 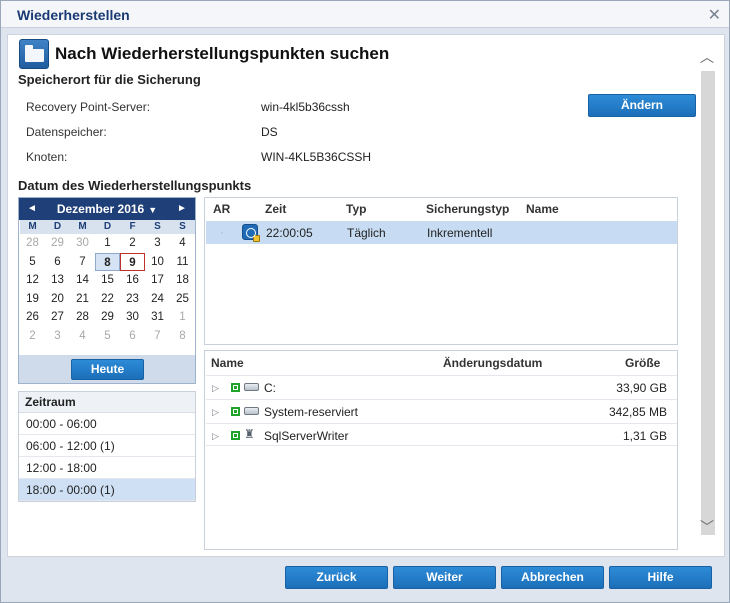 What do you see at coordinates (157, 317) in the screenshot?
I see `calendar-day: 31` at bounding box center [157, 317].